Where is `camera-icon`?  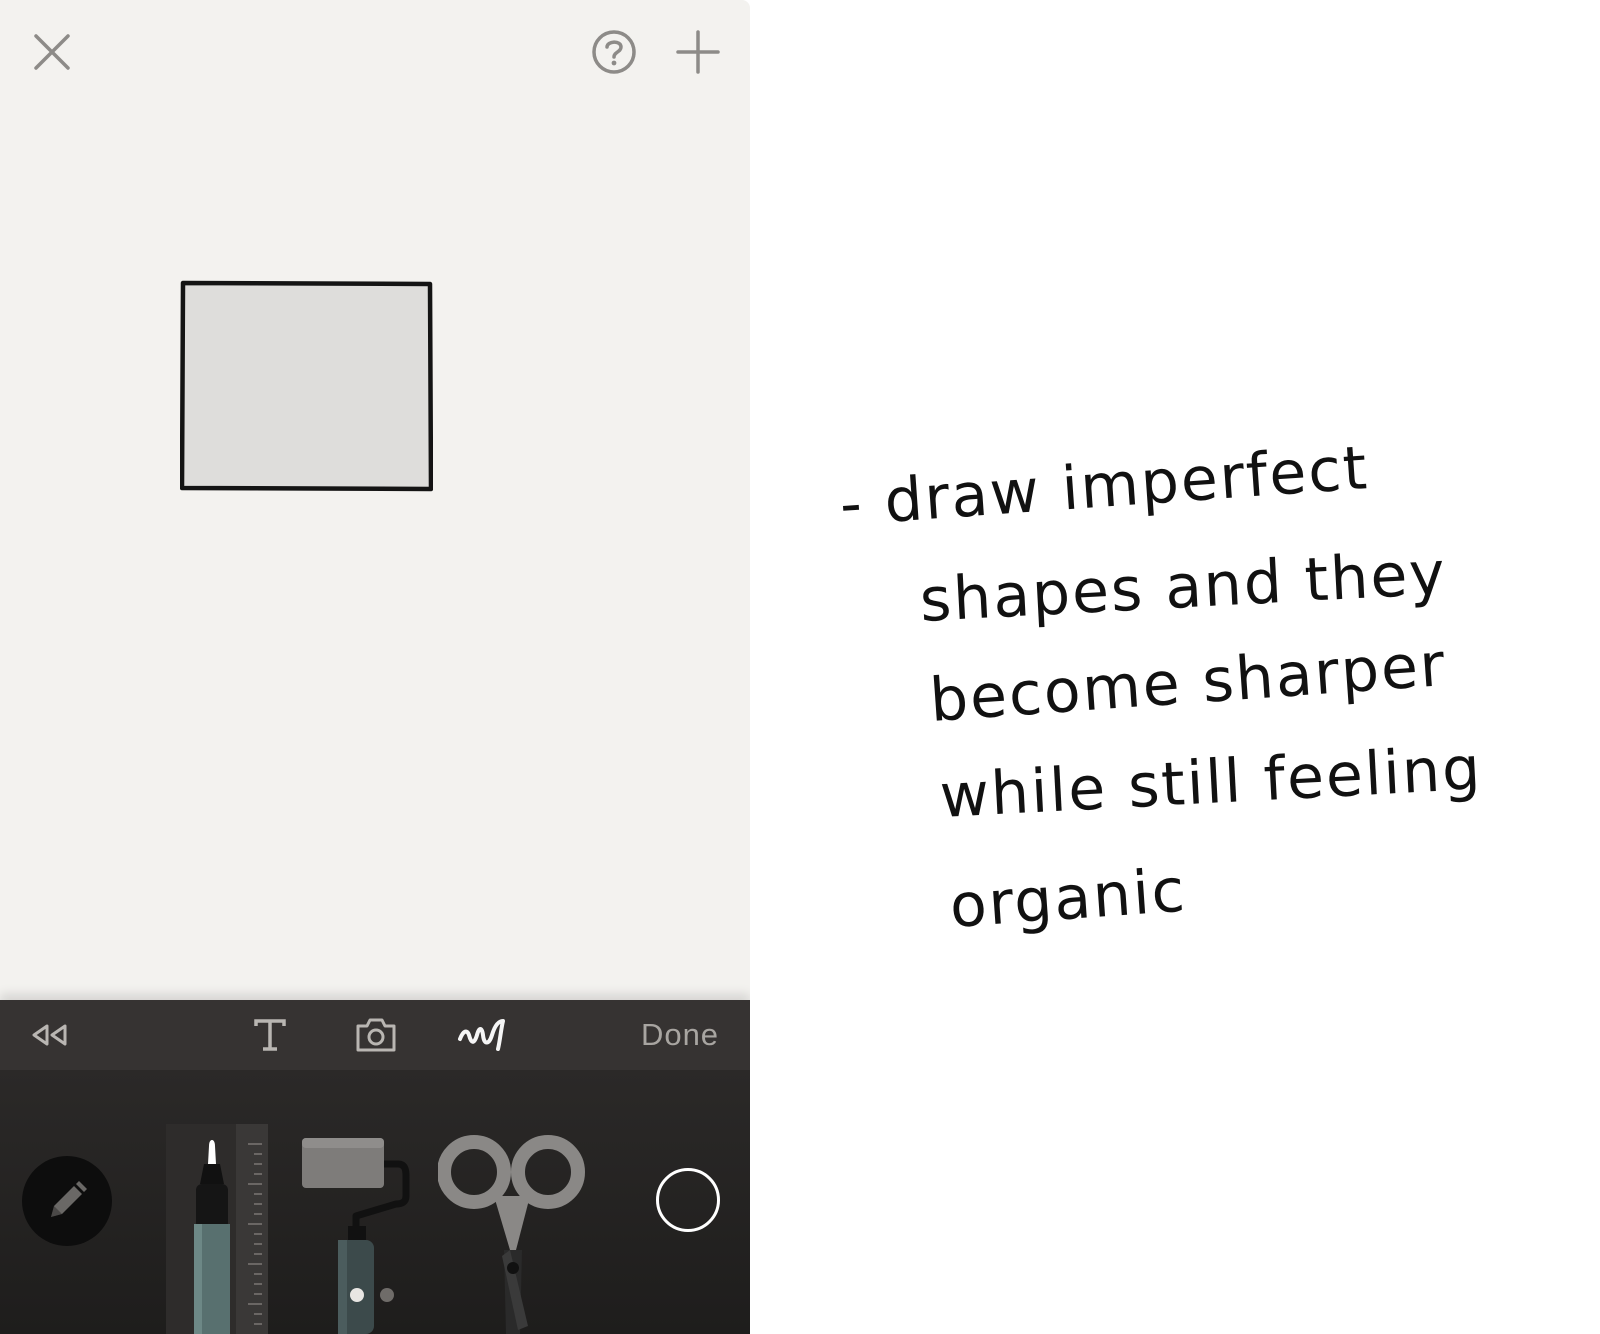
camera-icon is located at coordinates (376, 1035).